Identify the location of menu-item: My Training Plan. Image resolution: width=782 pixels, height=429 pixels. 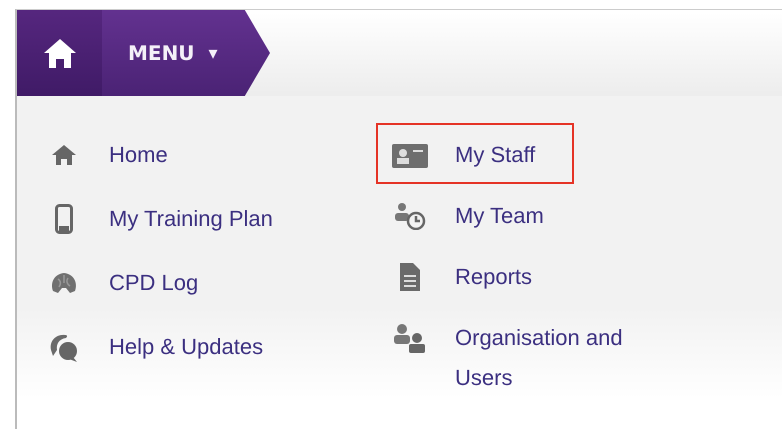
(210, 219).